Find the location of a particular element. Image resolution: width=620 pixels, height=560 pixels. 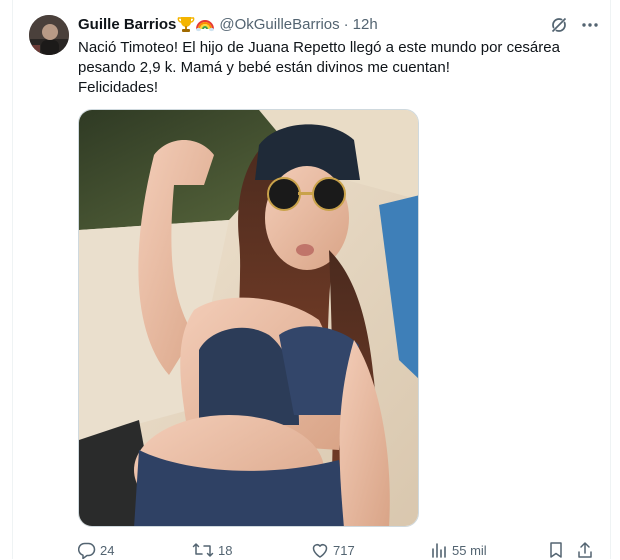

avatar-image is located at coordinates (49, 35).